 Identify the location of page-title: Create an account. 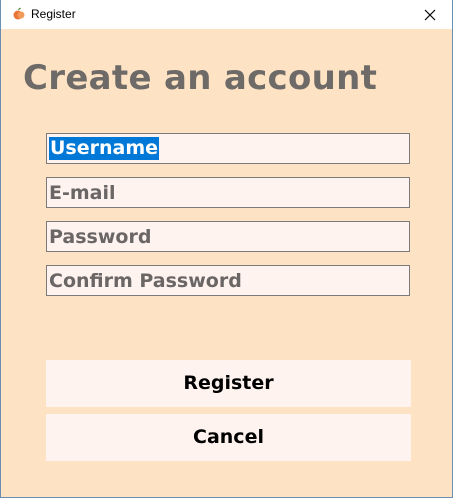
(200, 78).